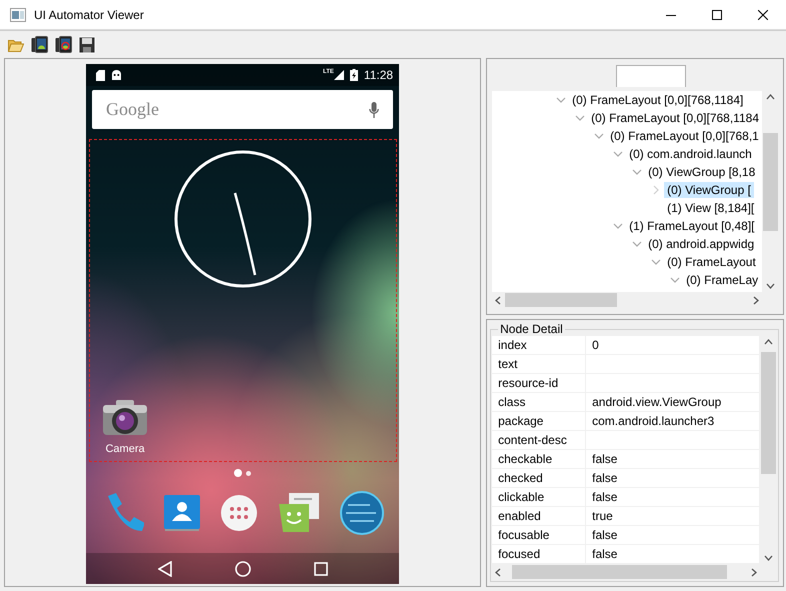 Image resolution: width=786 pixels, height=591 pixels. I want to click on property-name: checkable, so click(539, 459).